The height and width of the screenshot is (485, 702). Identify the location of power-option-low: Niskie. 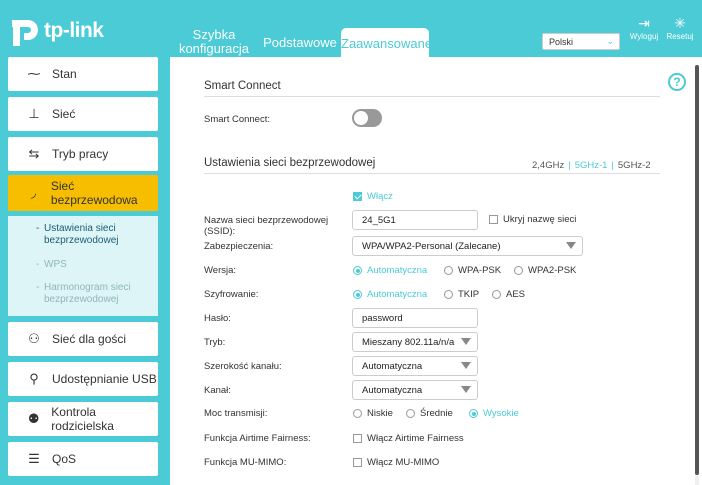
(380, 413).